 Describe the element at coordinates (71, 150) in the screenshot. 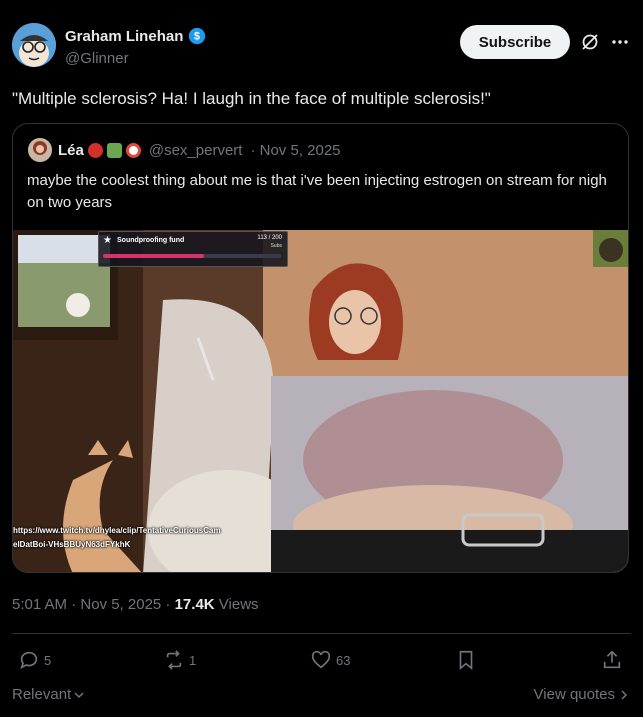

I see `quoted-author-name: Léa` at that location.